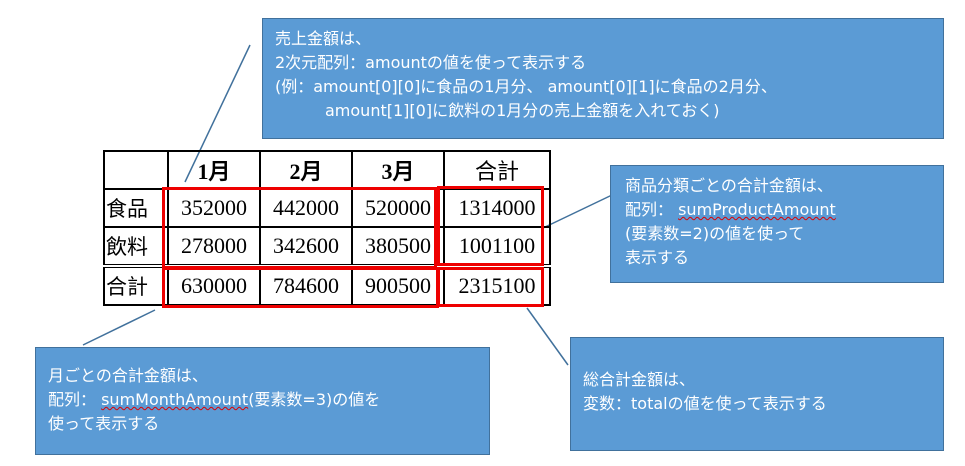 This screenshot has width=965, height=466. Describe the element at coordinates (306, 170) in the screenshot. I see `header-feb: 2月` at that location.